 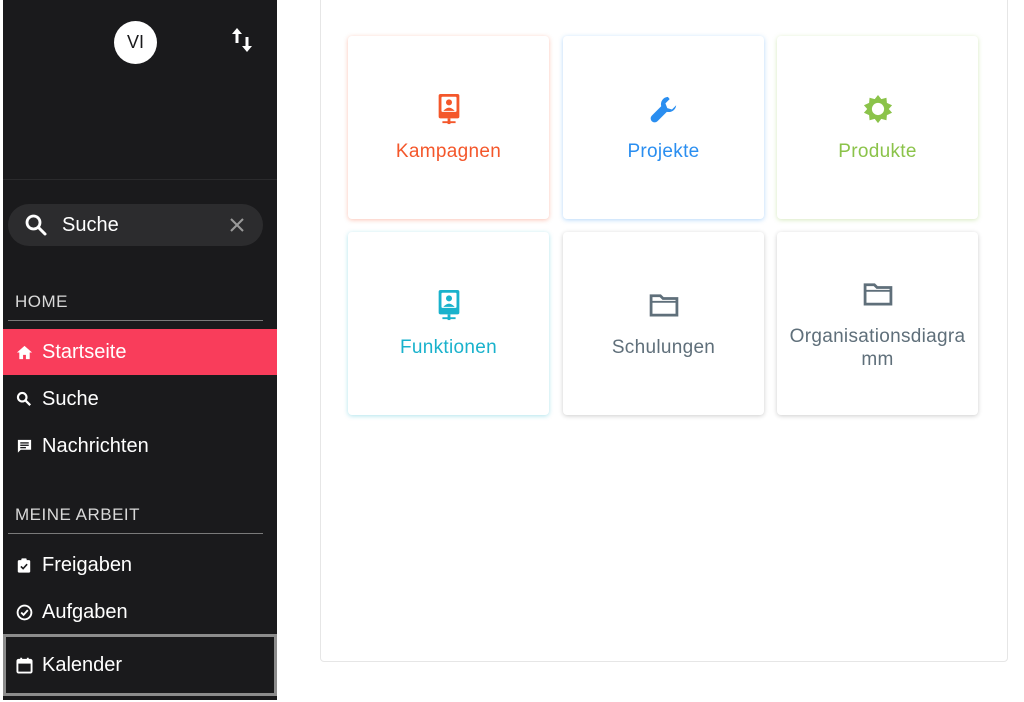 What do you see at coordinates (140, 665) in the screenshot?
I see `nav-item-kalender: Kalender` at bounding box center [140, 665].